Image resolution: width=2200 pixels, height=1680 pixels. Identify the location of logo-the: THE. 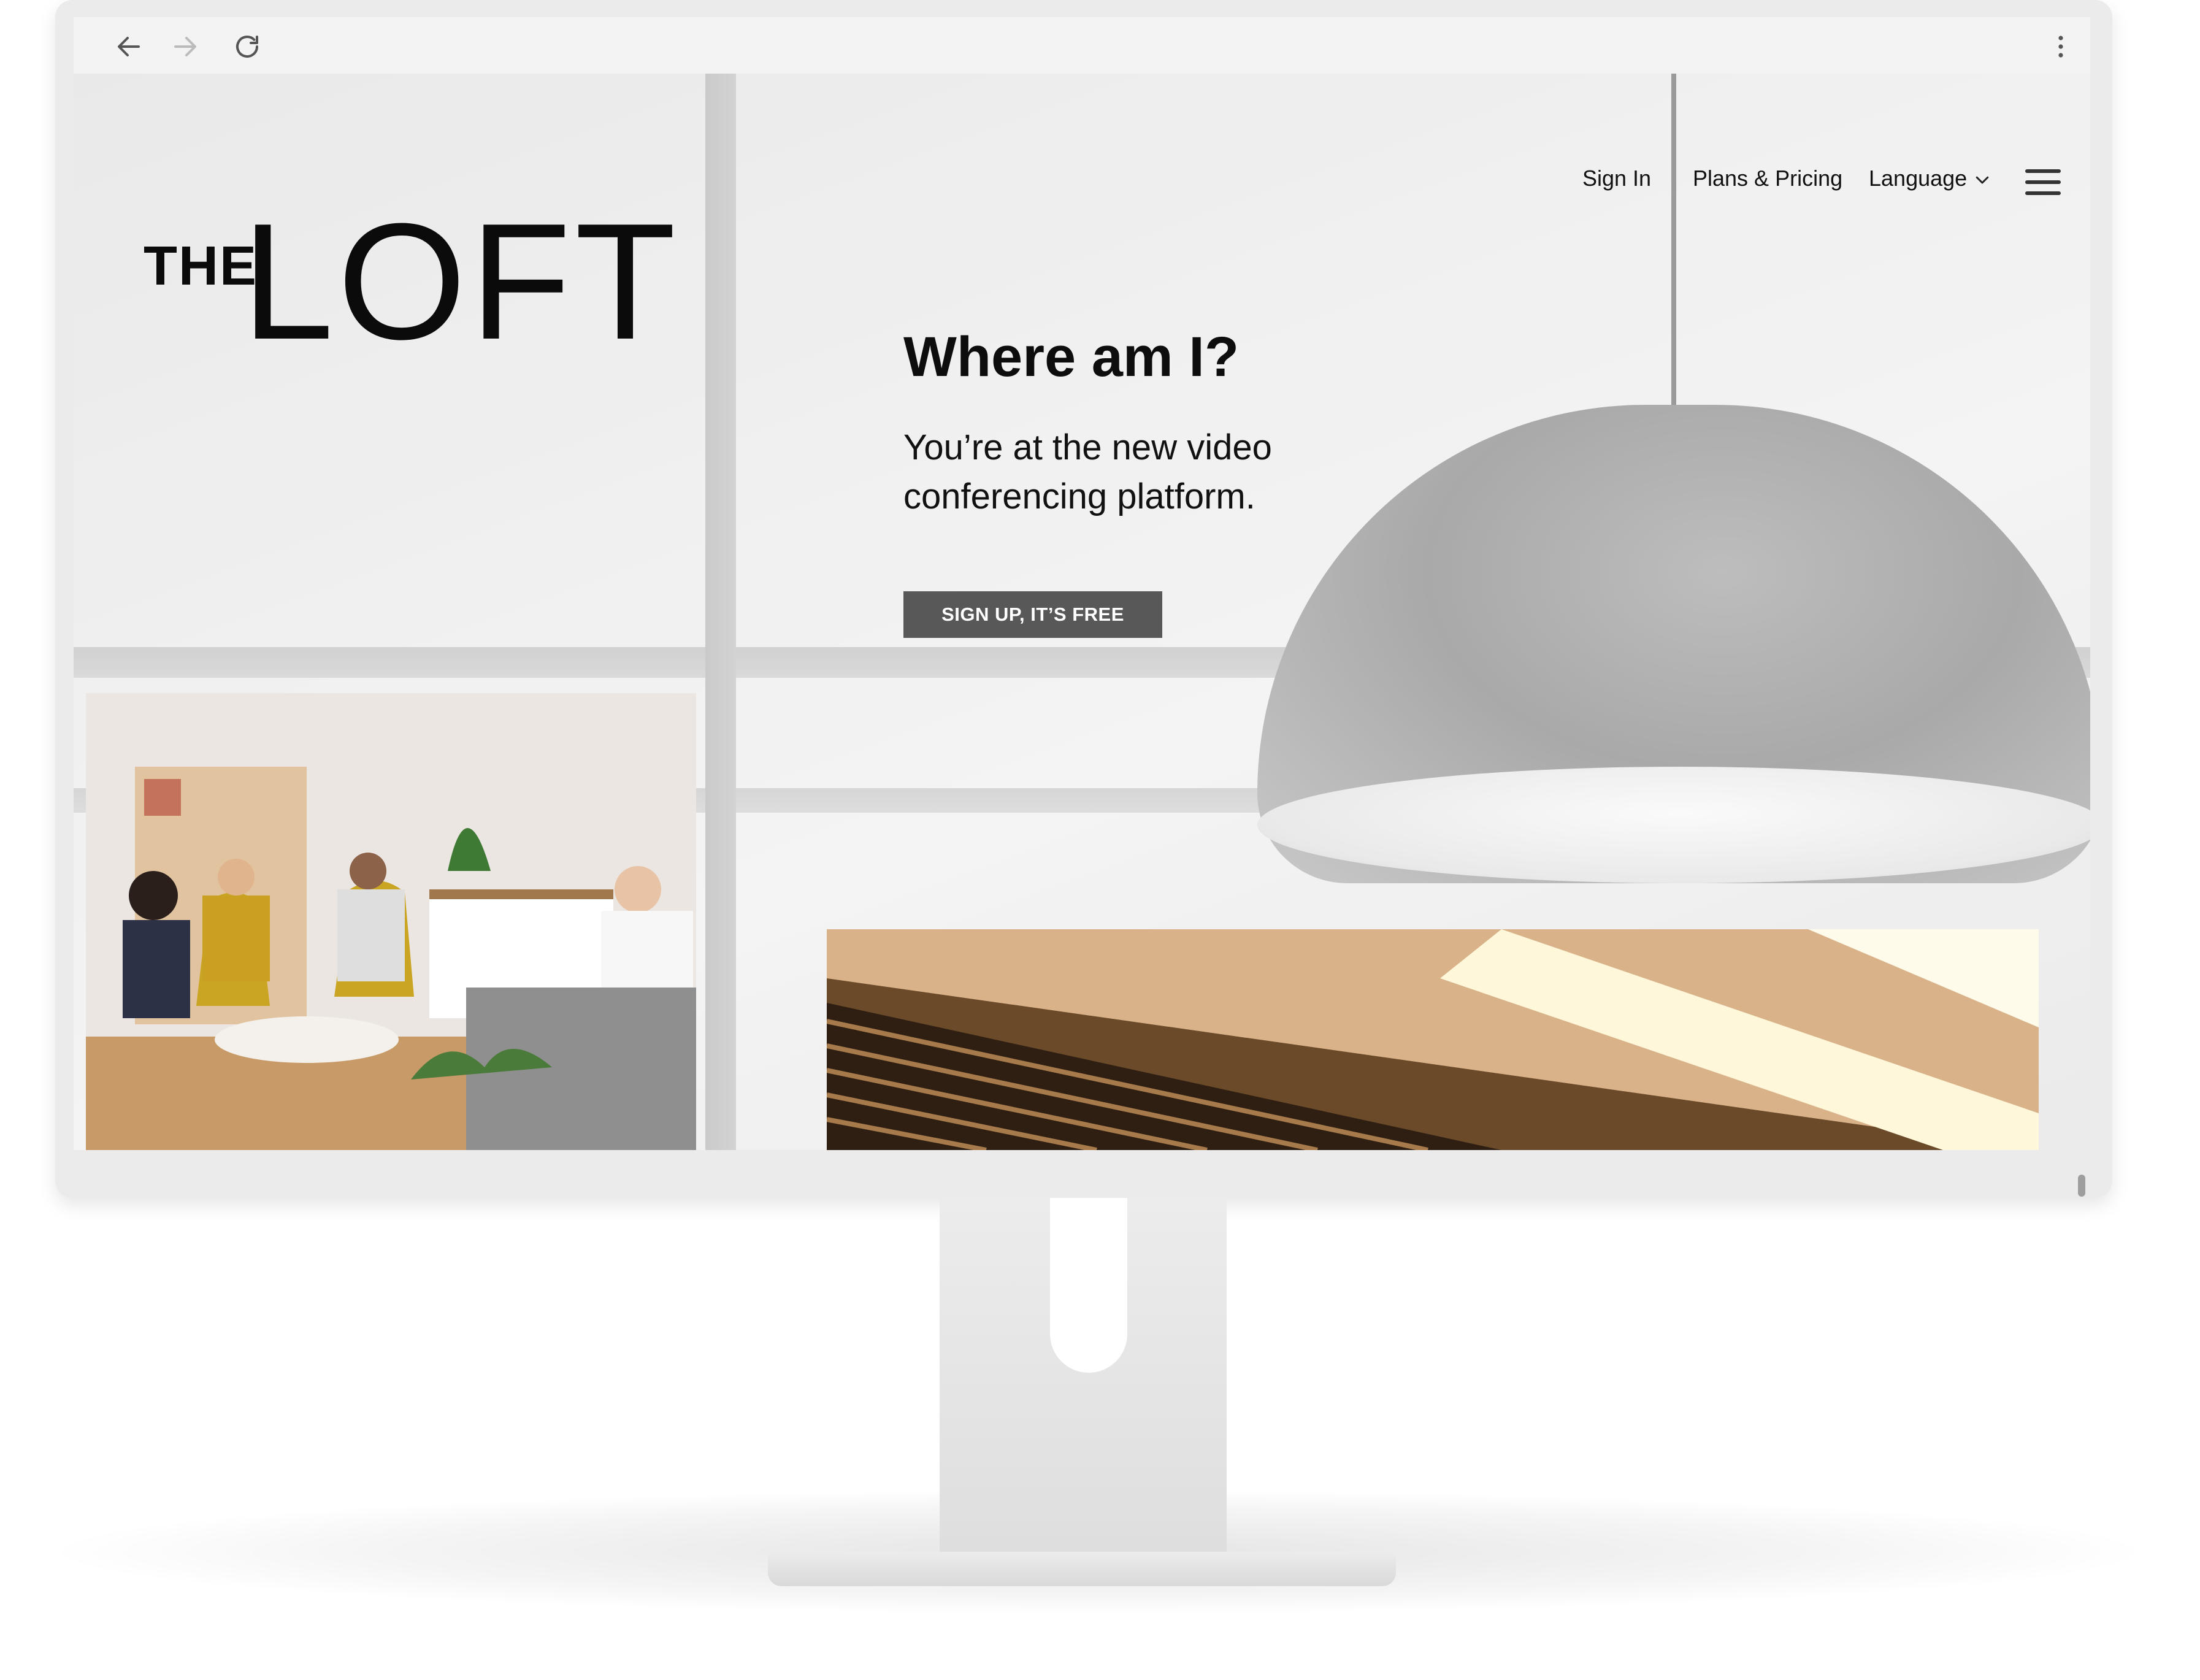
(201, 266).